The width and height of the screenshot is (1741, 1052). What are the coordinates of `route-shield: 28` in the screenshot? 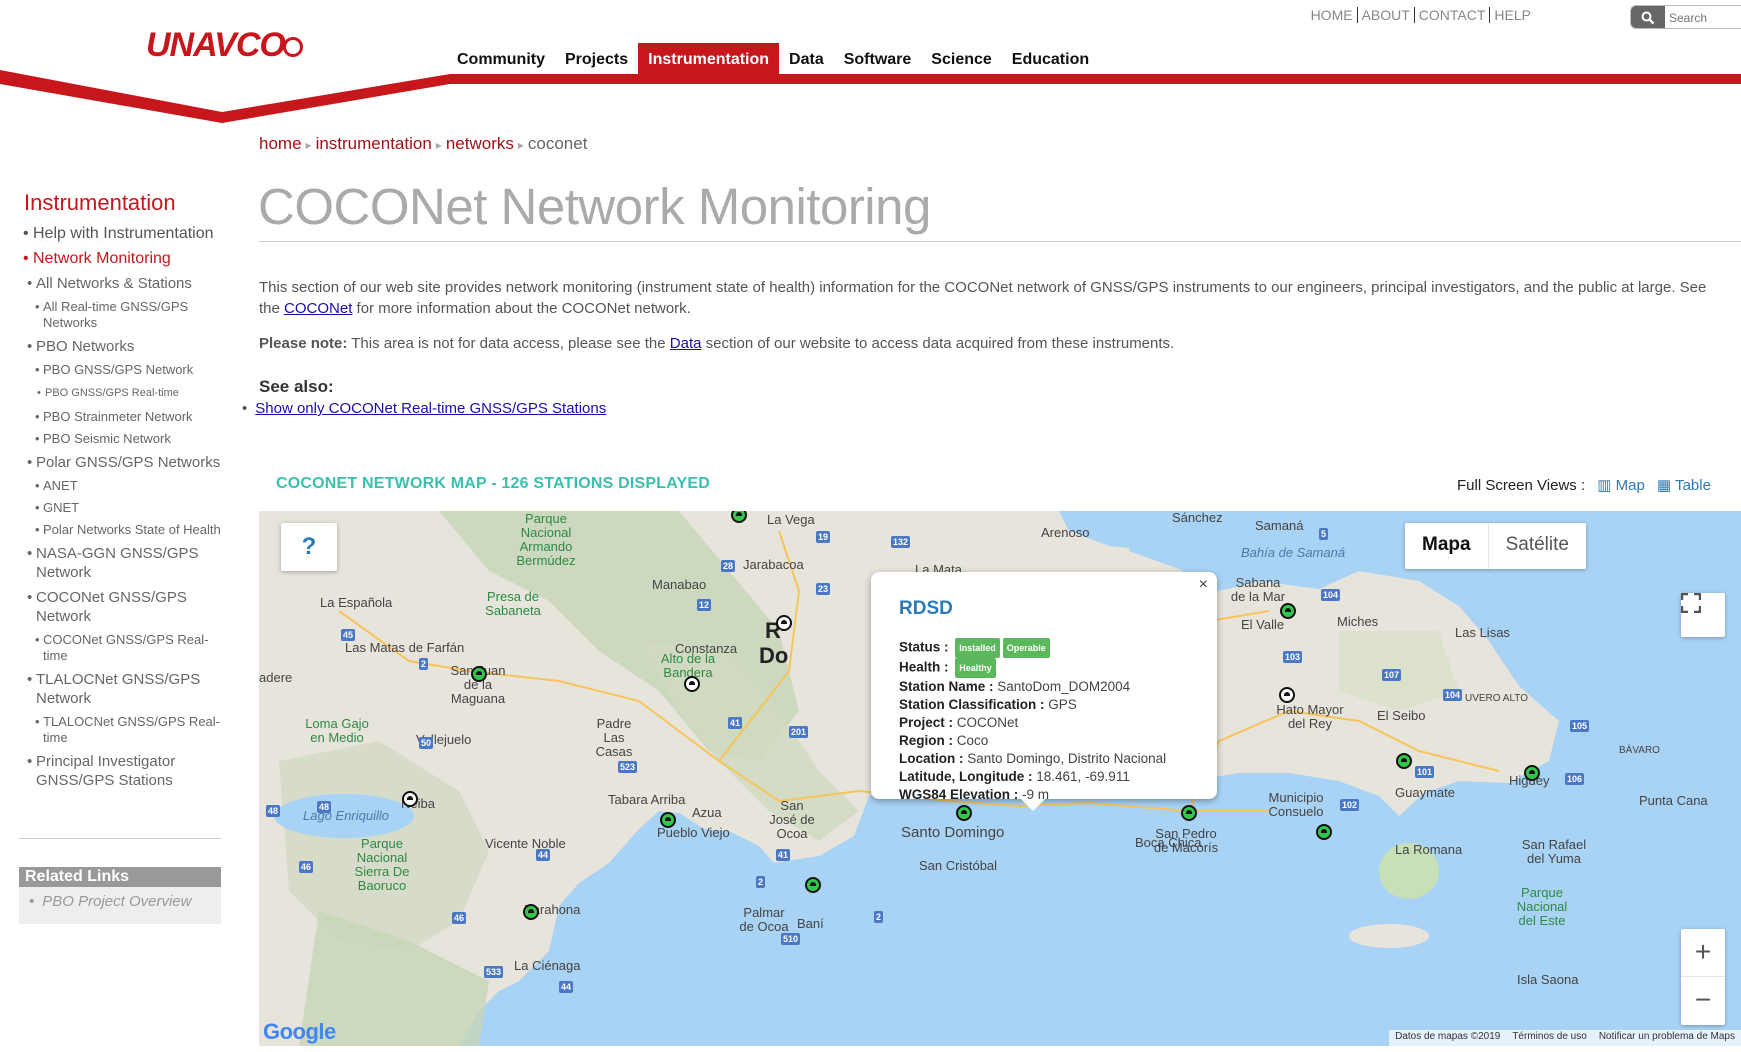 It's located at (728, 566).